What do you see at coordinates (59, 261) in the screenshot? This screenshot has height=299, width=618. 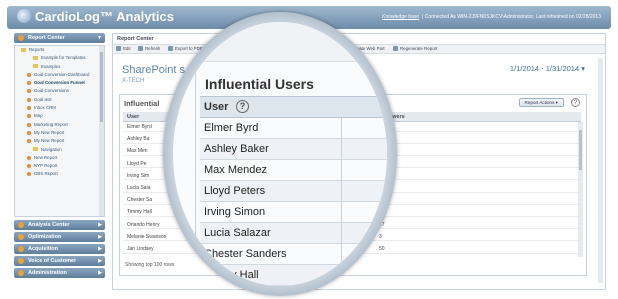 I see `sidebar-section-voice-of-customer: Voice of Customer ▶` at bounding box center [59, 261].